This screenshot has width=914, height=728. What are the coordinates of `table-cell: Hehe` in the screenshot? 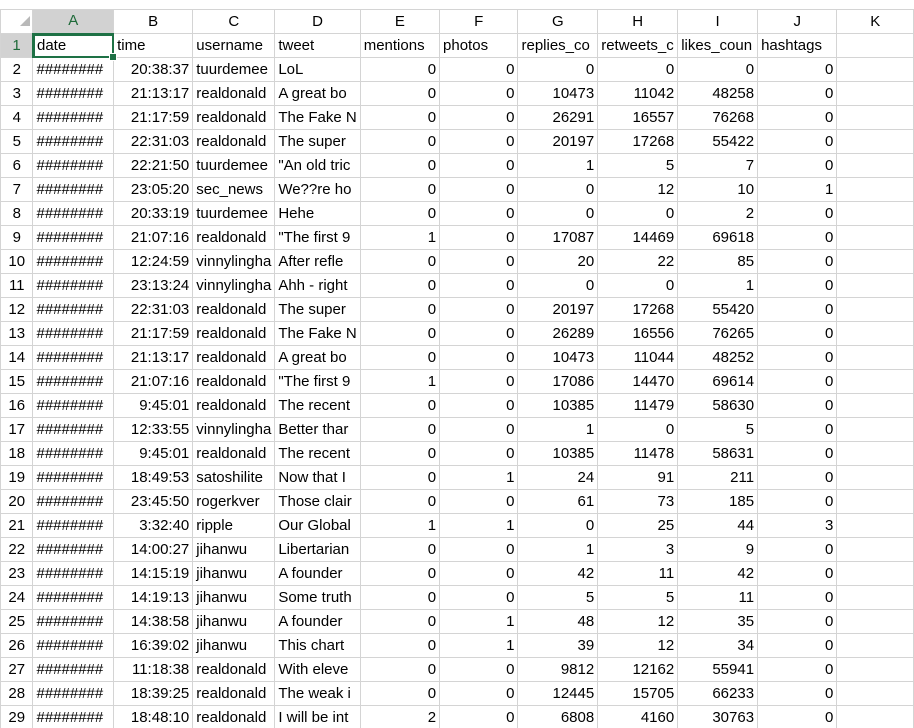 It's located at (317, 213).